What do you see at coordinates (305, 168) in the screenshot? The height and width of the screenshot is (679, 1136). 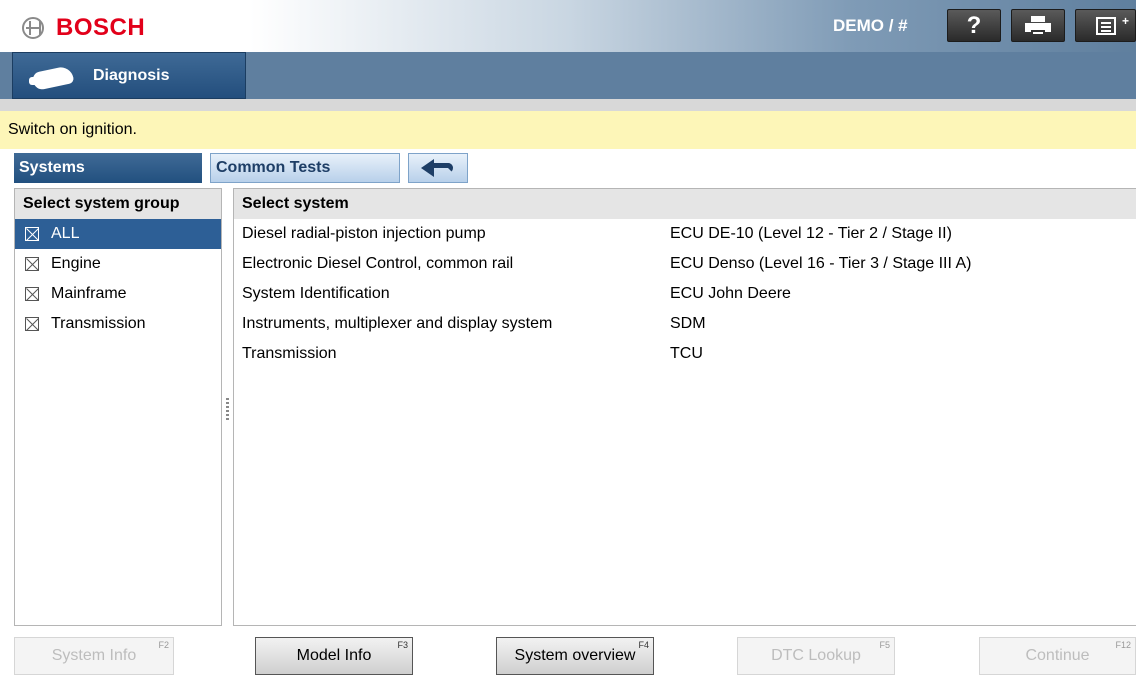 I see `tab-common-tests: Common Tests` at bounding box center [305, 168].